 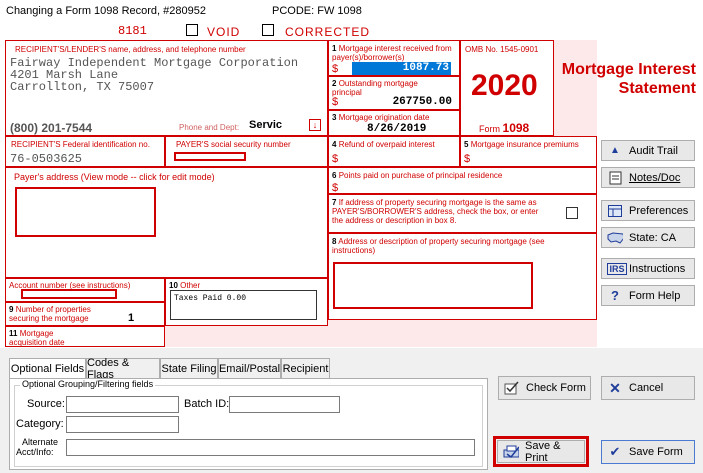 I want to click on payer-ssn-box: PAYER'S social security number, so click(x=246, y=151).